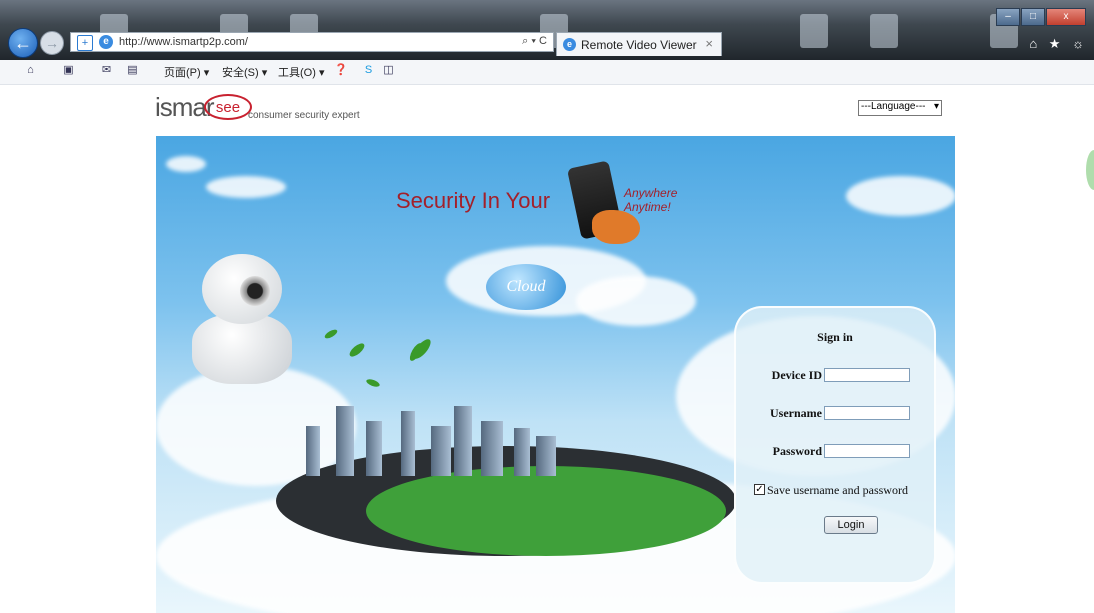 The height and width of the screenshot is (613, 1094). I want to click on feeds-icon: ▣, so click(68, 70).